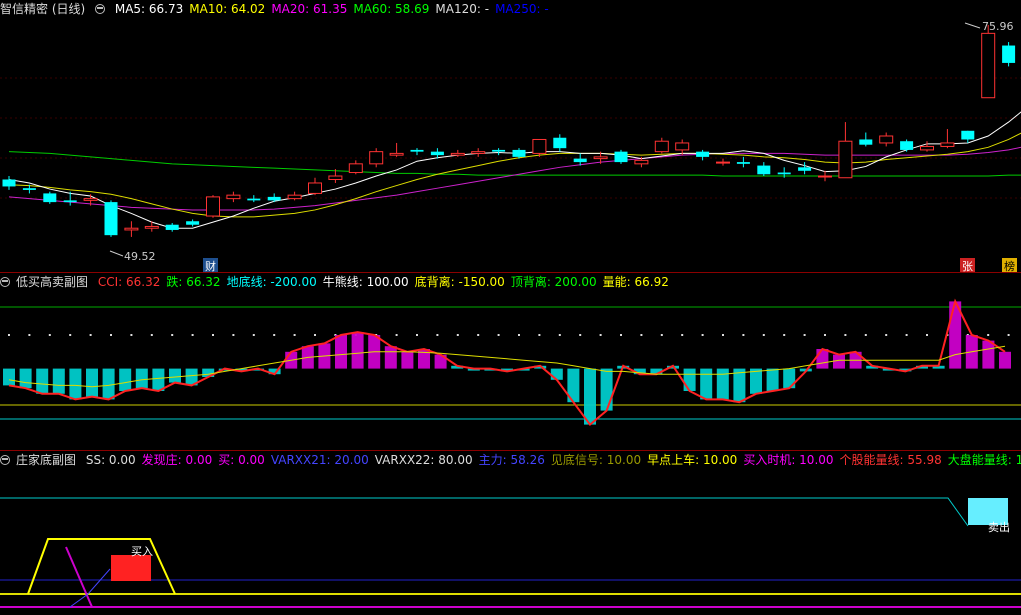 The image size is (1021, 615). Describe the element at coordinates (522, 9) in the screenshot. I see `main-indicator-5: MA250: -` at that location.